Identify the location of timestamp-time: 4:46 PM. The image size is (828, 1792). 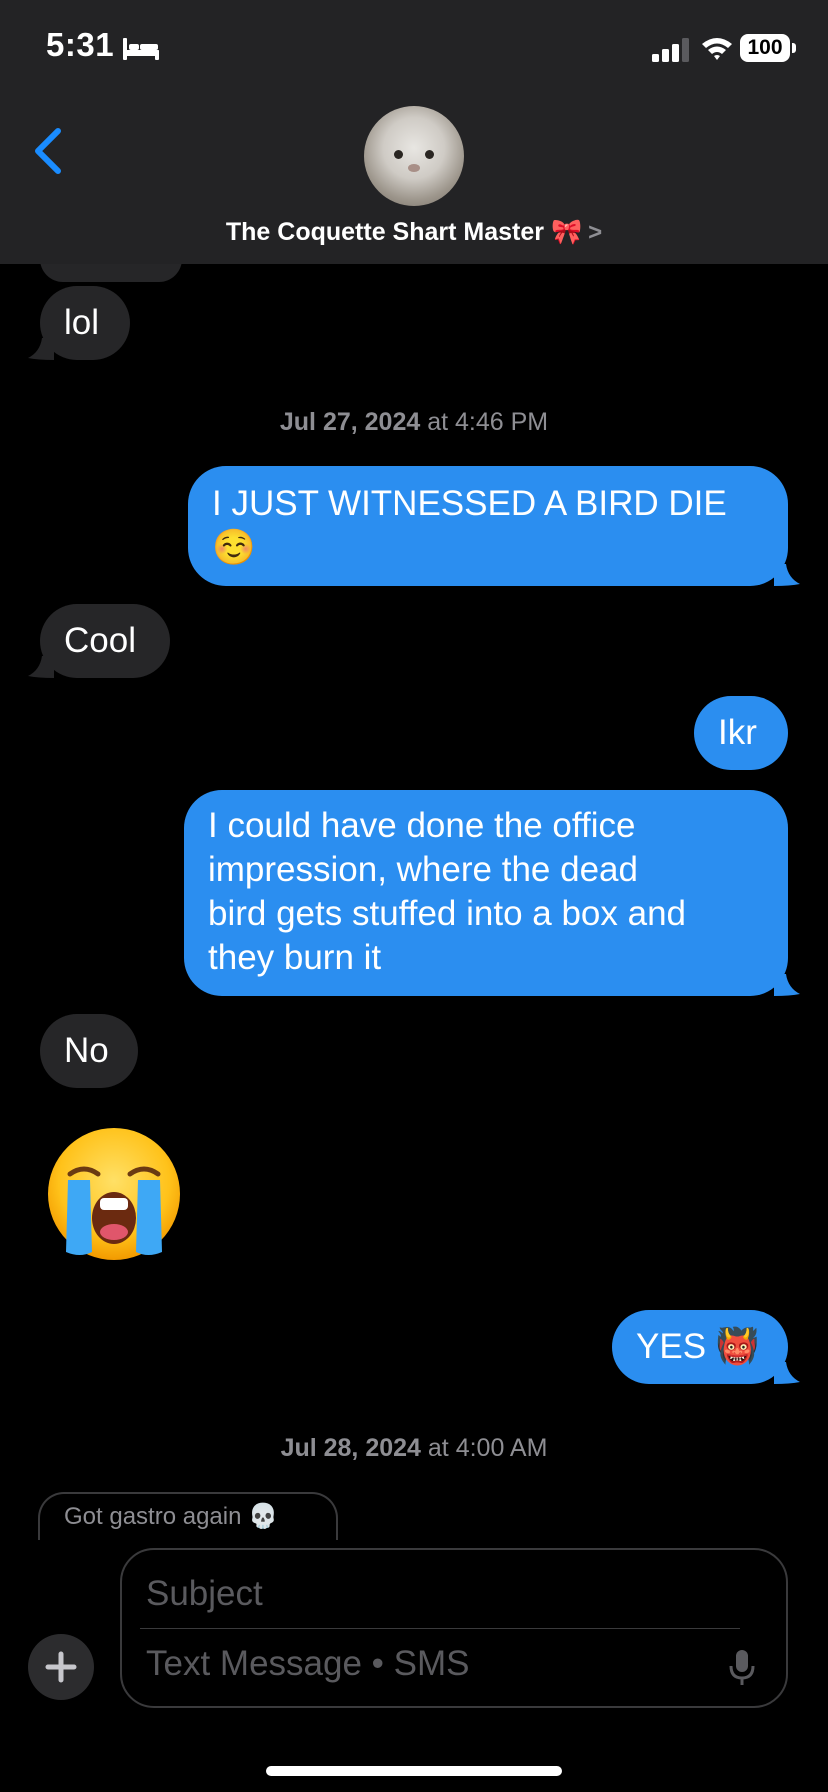
(502, 422).